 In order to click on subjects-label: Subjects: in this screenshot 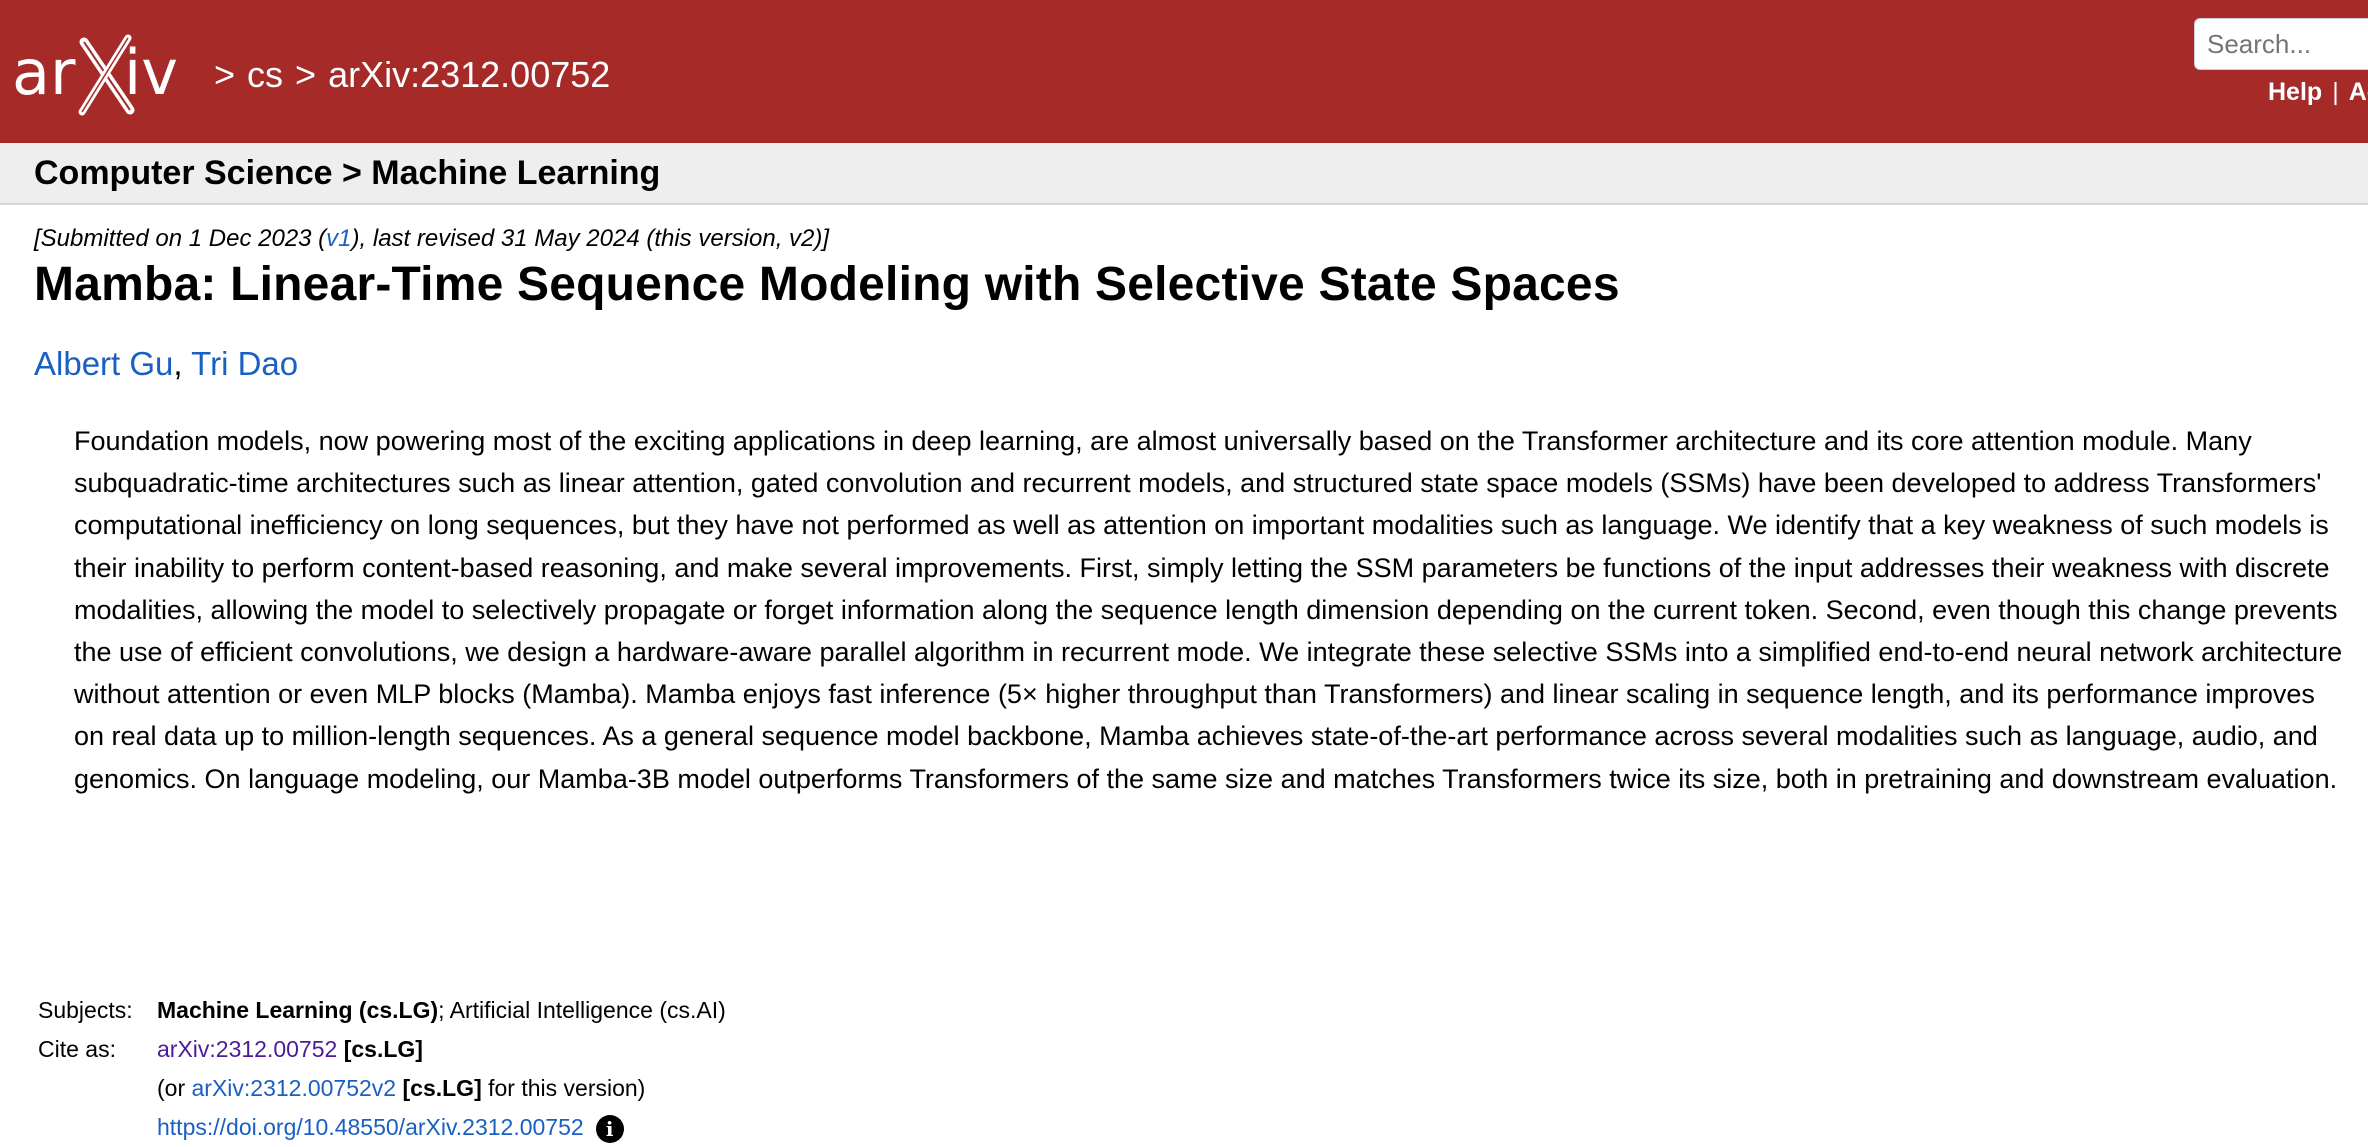, I will do `click(85, 1010)`.